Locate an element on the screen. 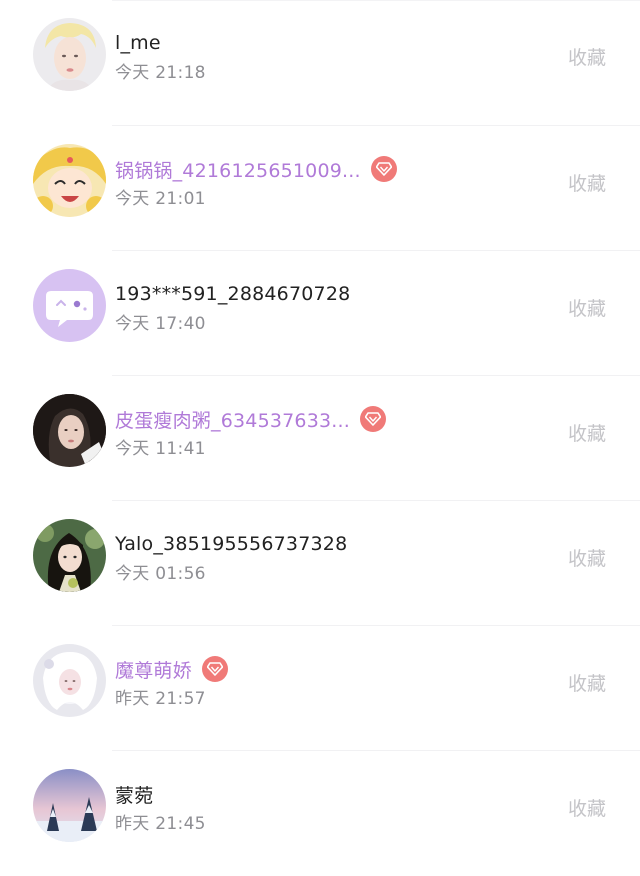 The image size is (640, 876). list-item: 皮蛋瘦肉粥_634537633... 今天 11:41 收藏 is located at coordinates (320, 438).